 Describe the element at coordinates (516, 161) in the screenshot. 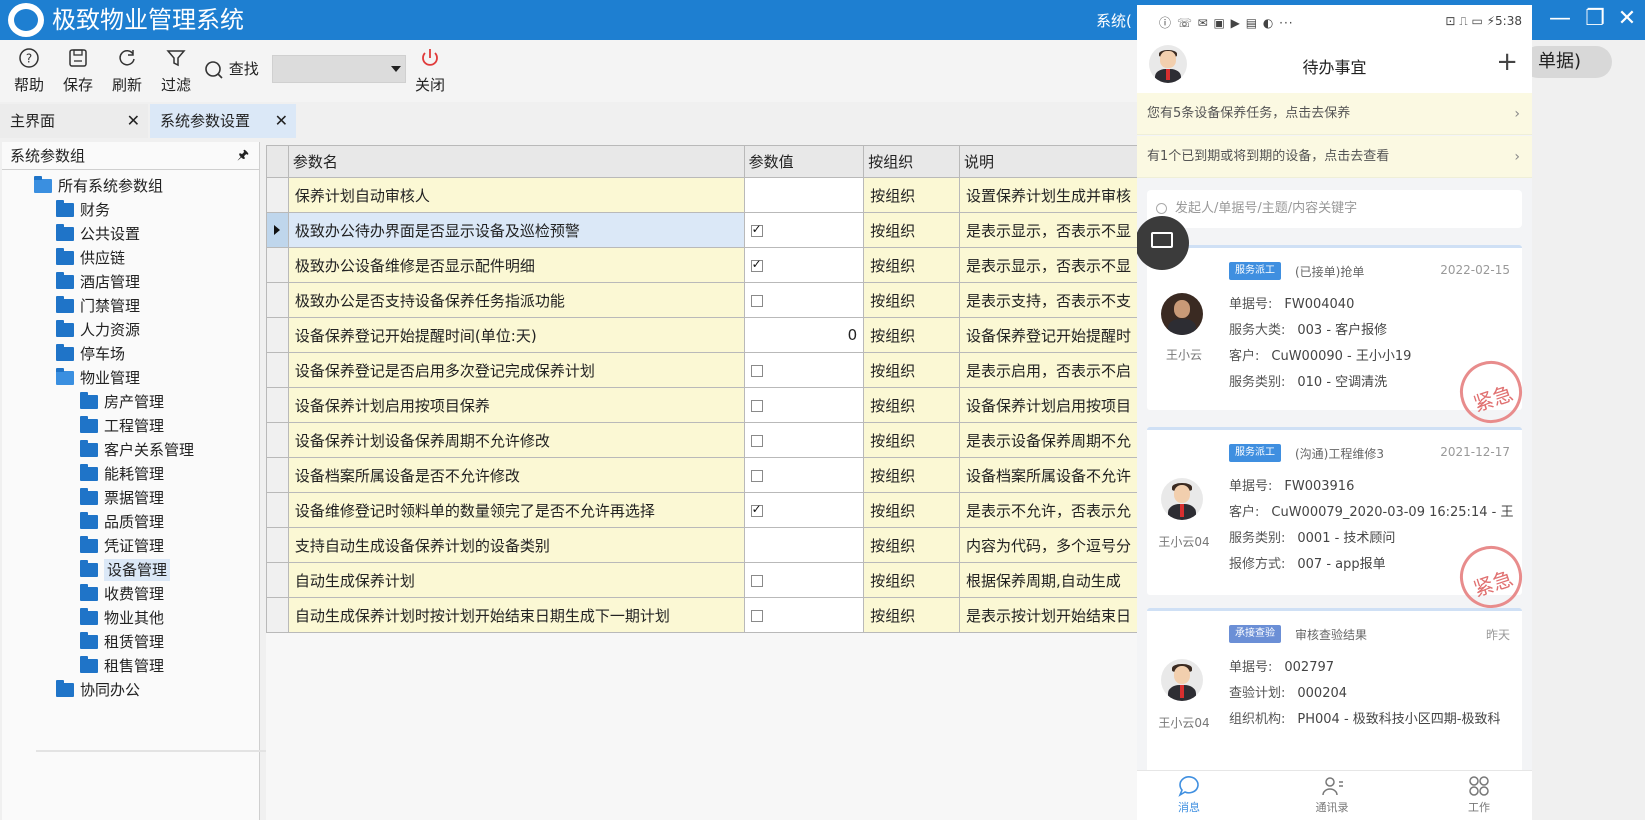

I see `column-header-param-name: 参数名` at that location.